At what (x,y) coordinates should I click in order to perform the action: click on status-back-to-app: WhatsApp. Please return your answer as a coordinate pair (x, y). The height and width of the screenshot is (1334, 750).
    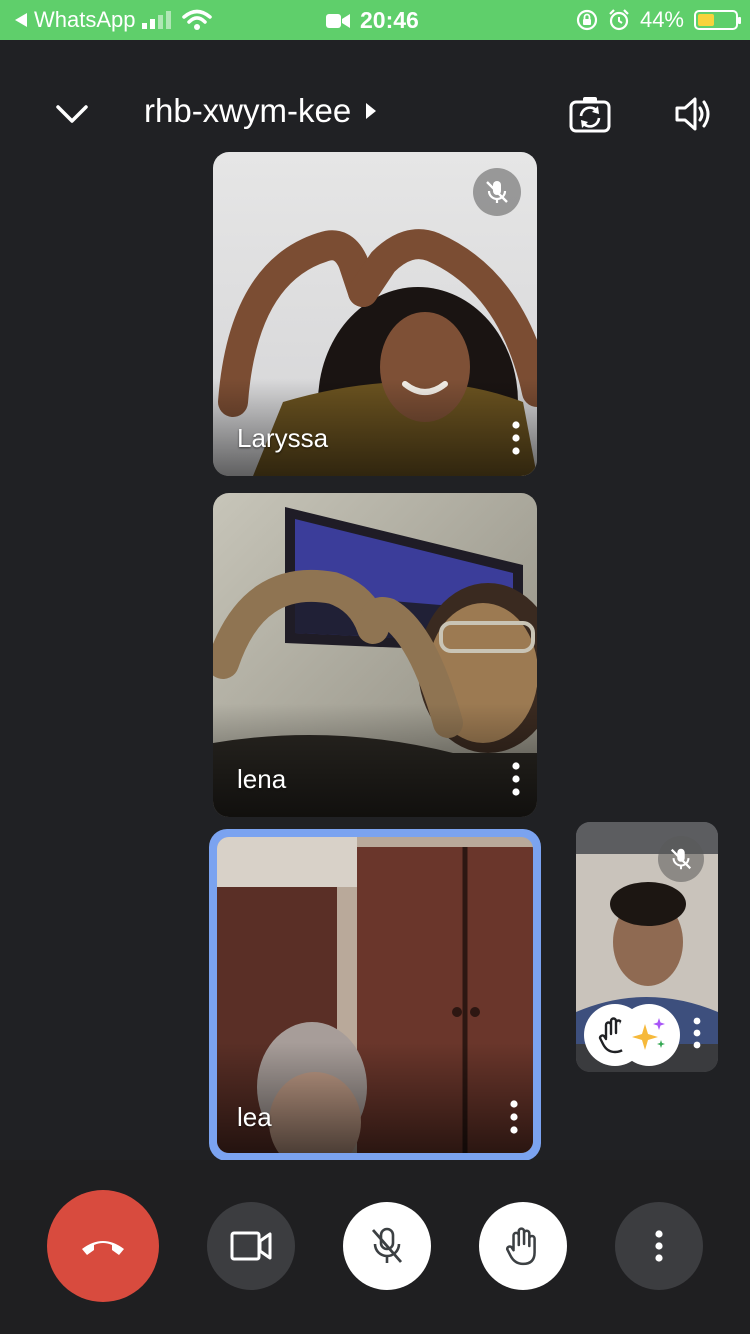
    Looking at the image, I should click on (113, 20).